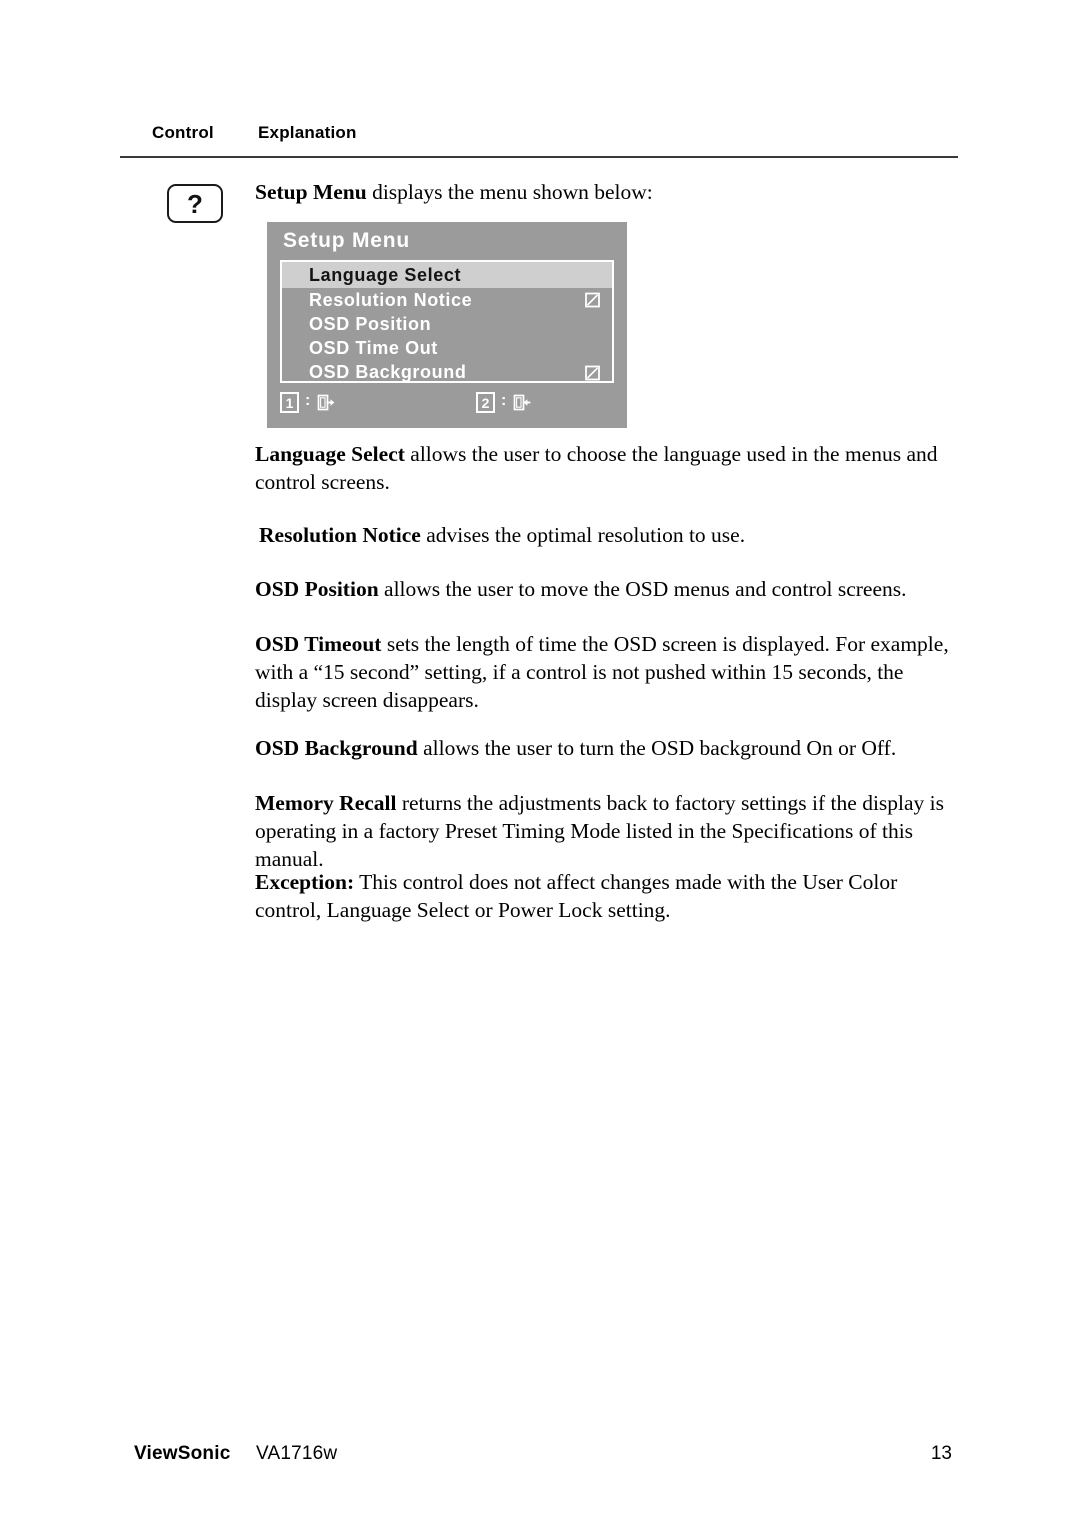  I want to click on osd-item-osd-time-out: OSD Time Out, so click(447, 348).